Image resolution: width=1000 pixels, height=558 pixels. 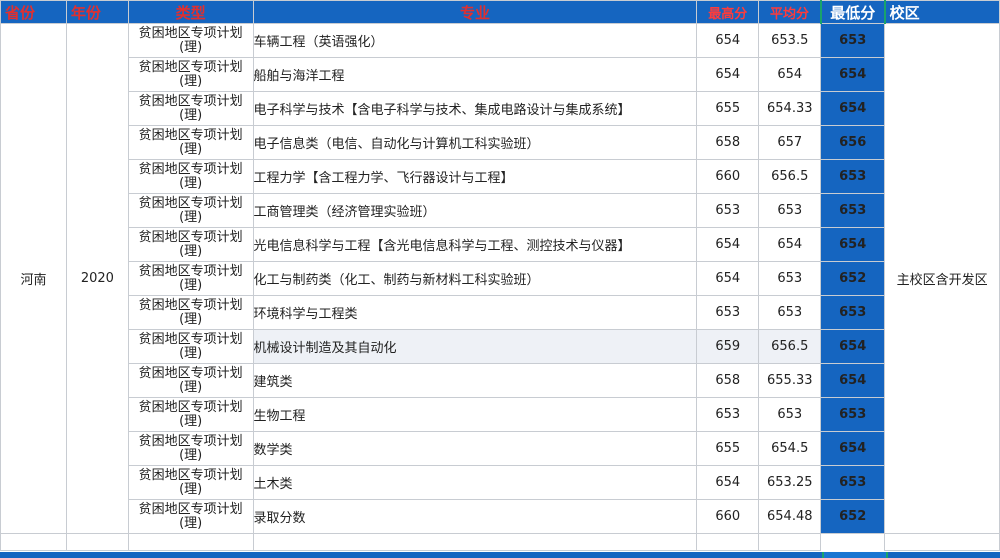 I want to click on avg-score-cell: 653.5, so click(x=790, y=40).